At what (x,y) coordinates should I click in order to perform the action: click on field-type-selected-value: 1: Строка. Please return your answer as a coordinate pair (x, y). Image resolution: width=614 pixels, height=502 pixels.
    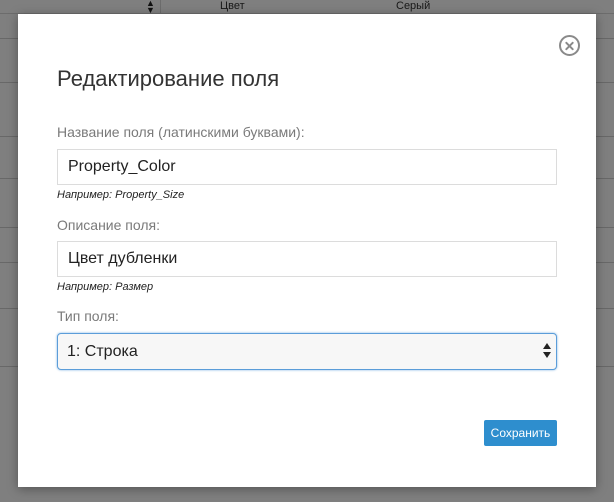
    Looking at the image, I should click on (102, 351).